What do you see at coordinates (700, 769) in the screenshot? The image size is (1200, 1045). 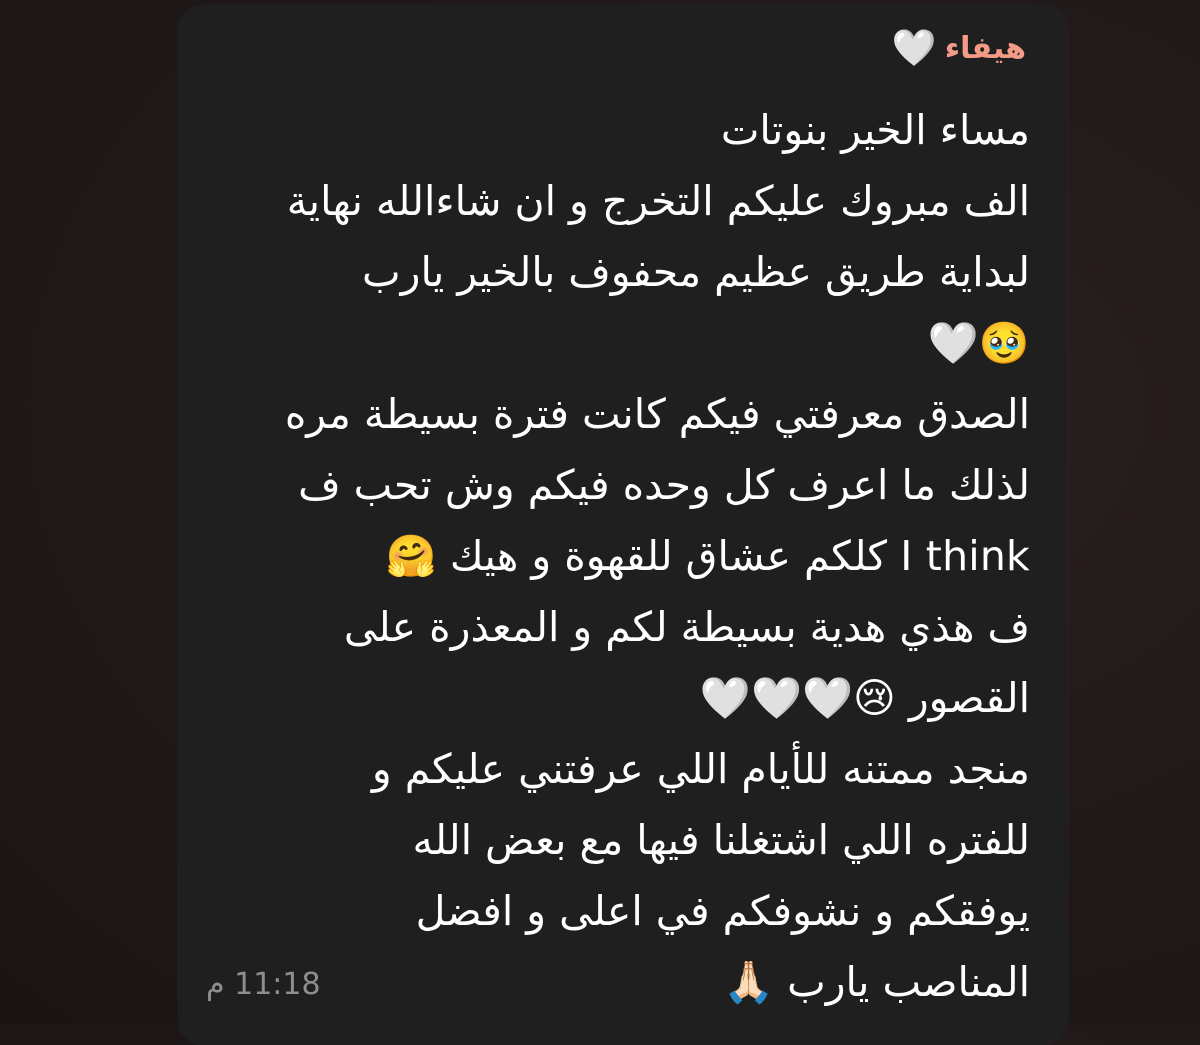 I see `message-line: منجد ممتنه للأيام اللي عرفتني عليكم و` at bounding box center [700, 769].